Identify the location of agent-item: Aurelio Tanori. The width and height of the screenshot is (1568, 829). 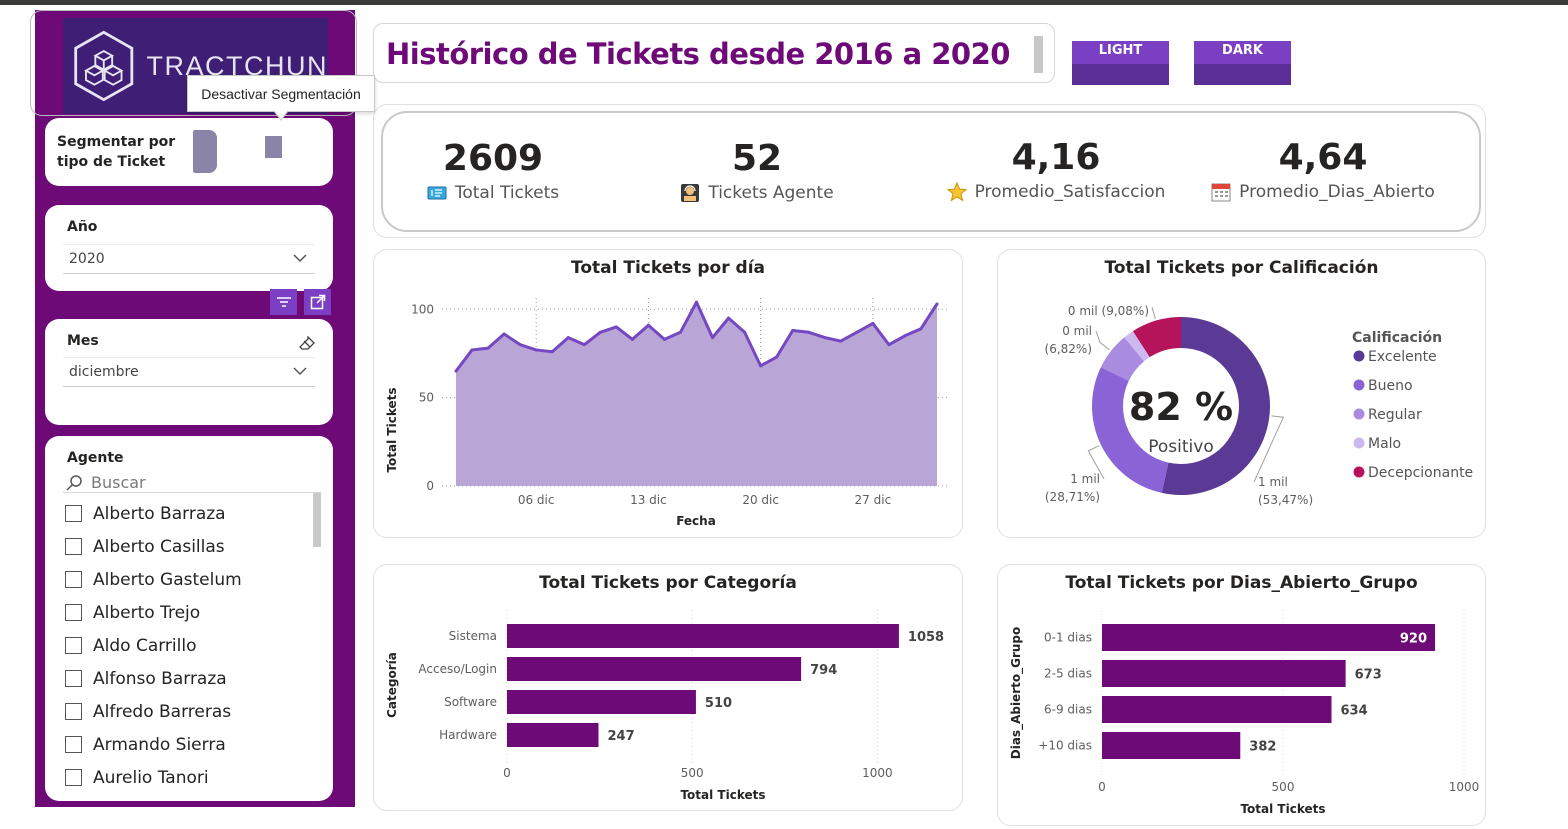
(153, 777).